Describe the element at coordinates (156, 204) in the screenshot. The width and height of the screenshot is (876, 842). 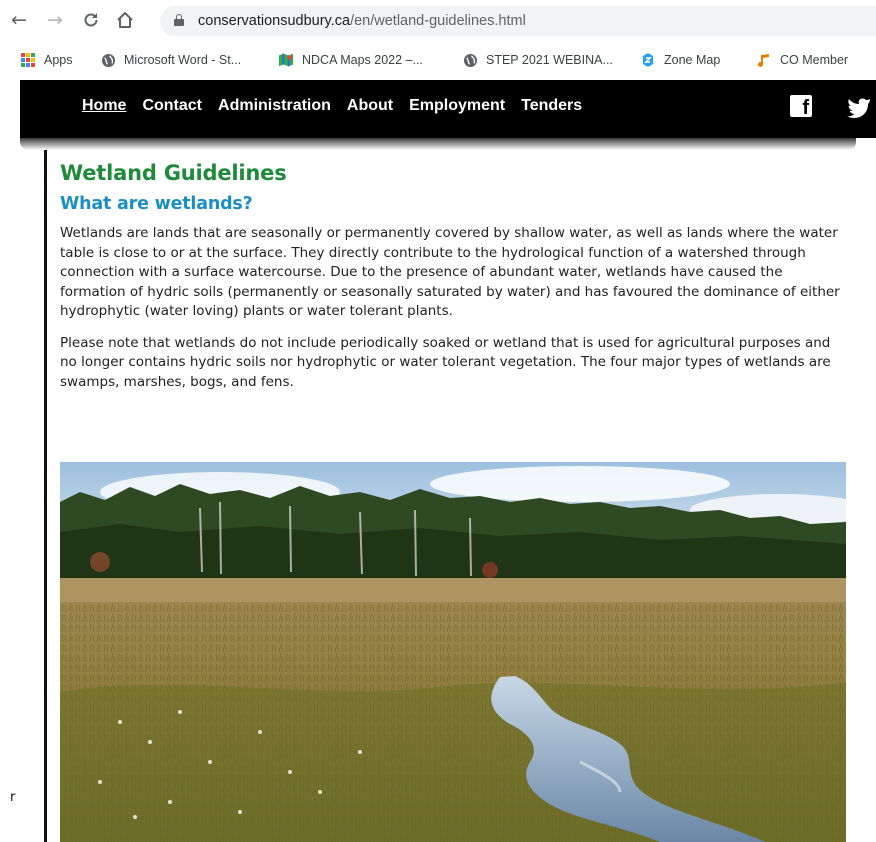
I see `section-heading: What are wetlands?` at that location.